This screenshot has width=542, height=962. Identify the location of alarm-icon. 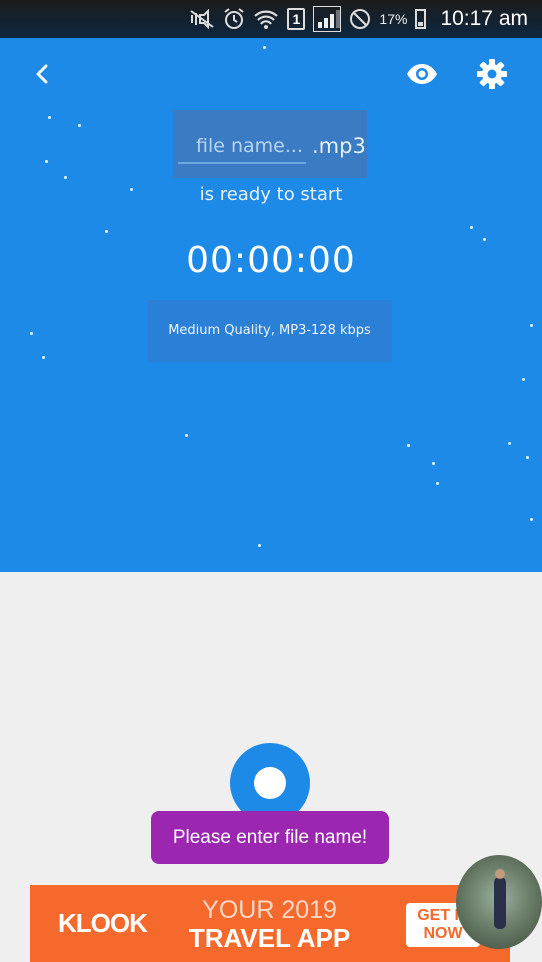
(234, 19).